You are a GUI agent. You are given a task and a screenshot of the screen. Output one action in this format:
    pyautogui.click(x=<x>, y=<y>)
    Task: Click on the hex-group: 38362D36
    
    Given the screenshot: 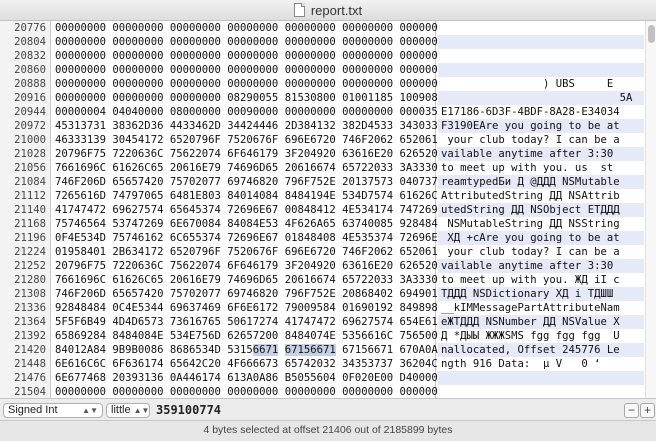 What is the action you would take?
    pyautogui.click(x=137, y=126)
    